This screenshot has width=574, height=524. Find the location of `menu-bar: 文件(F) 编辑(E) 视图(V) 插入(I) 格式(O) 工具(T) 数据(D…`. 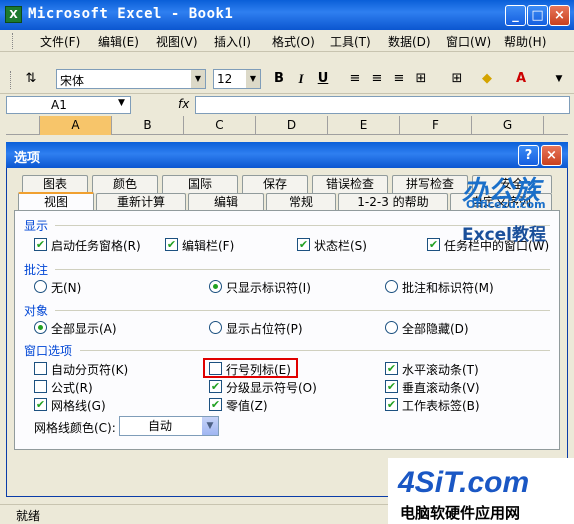

menu-bar: 文件(F) 编辑(E) 视图(V) 插入(I) 格式(O) 工具(T) 数据(D… is located at coordinates (287, 41).